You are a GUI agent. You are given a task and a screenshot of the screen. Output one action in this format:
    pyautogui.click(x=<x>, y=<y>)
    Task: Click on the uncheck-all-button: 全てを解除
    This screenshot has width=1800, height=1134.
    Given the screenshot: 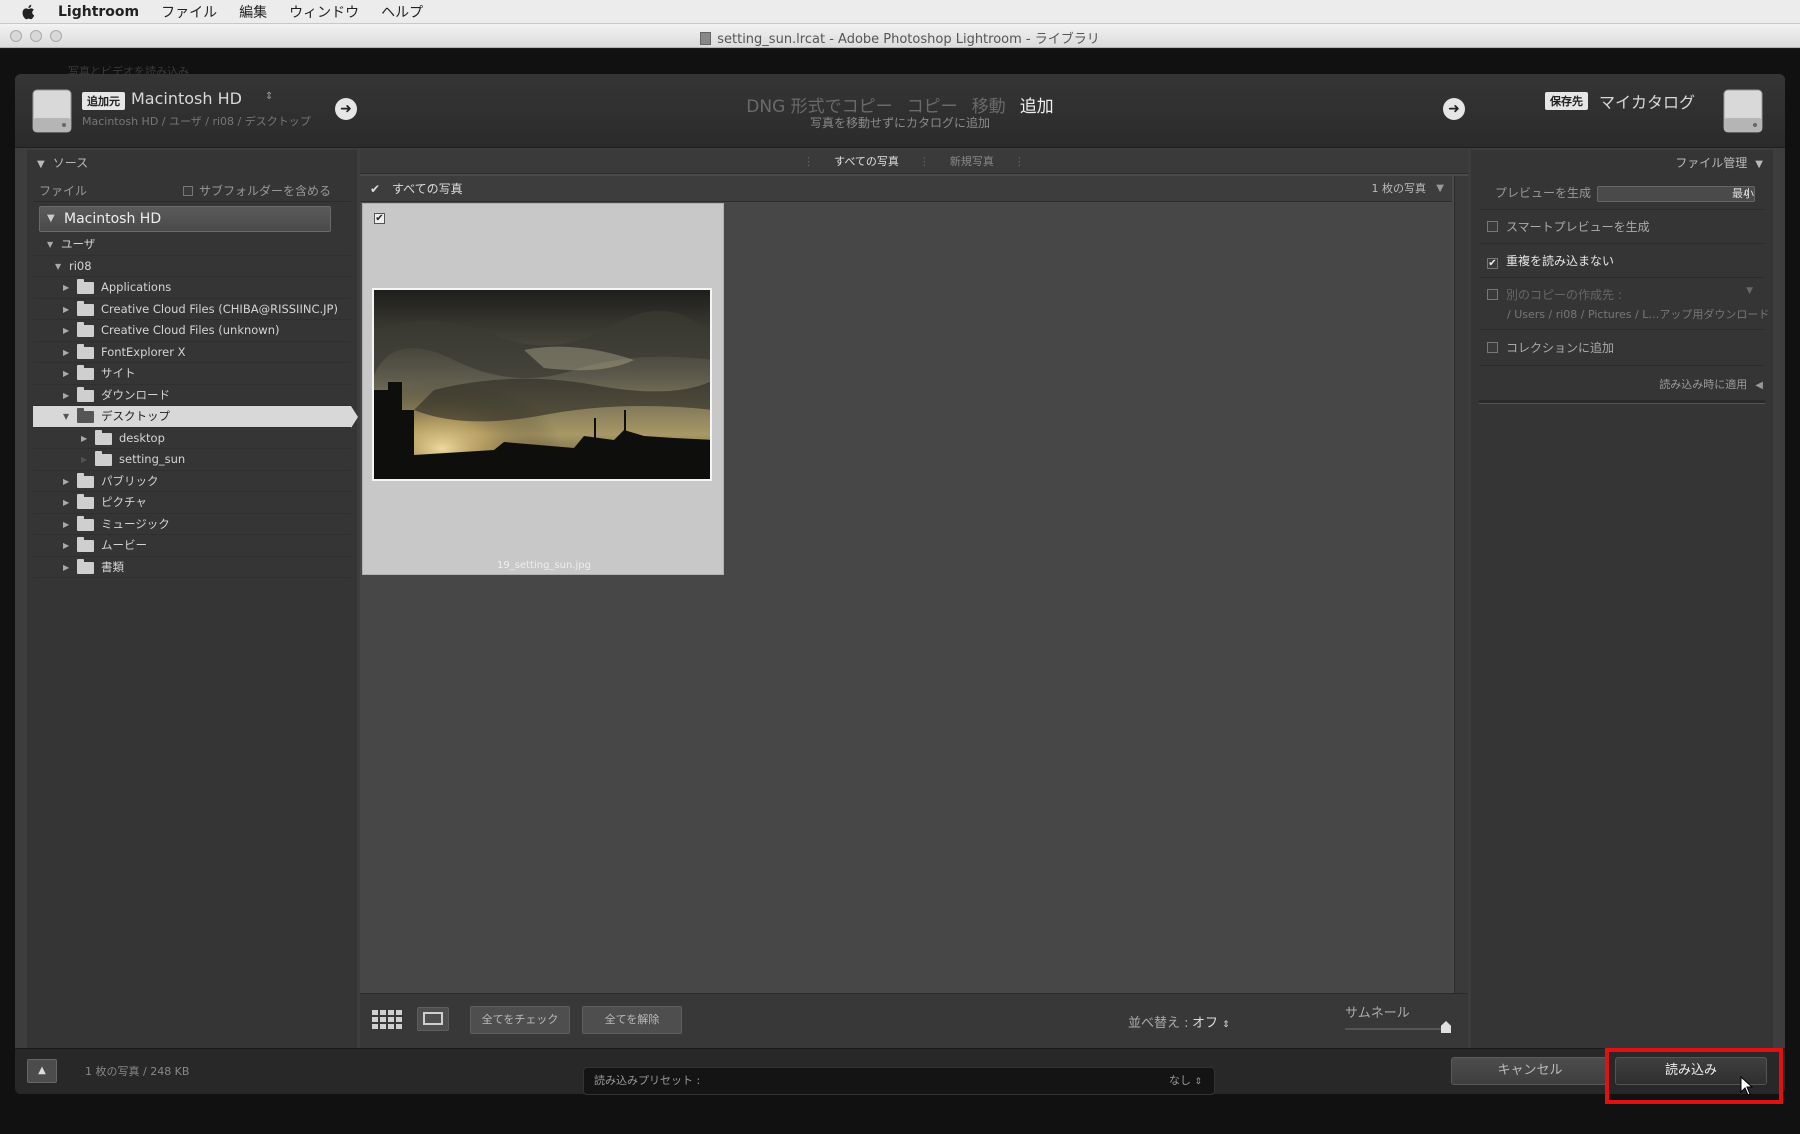 What is the action you would take?
    pyautogui.click(x=632, y=1020)
    